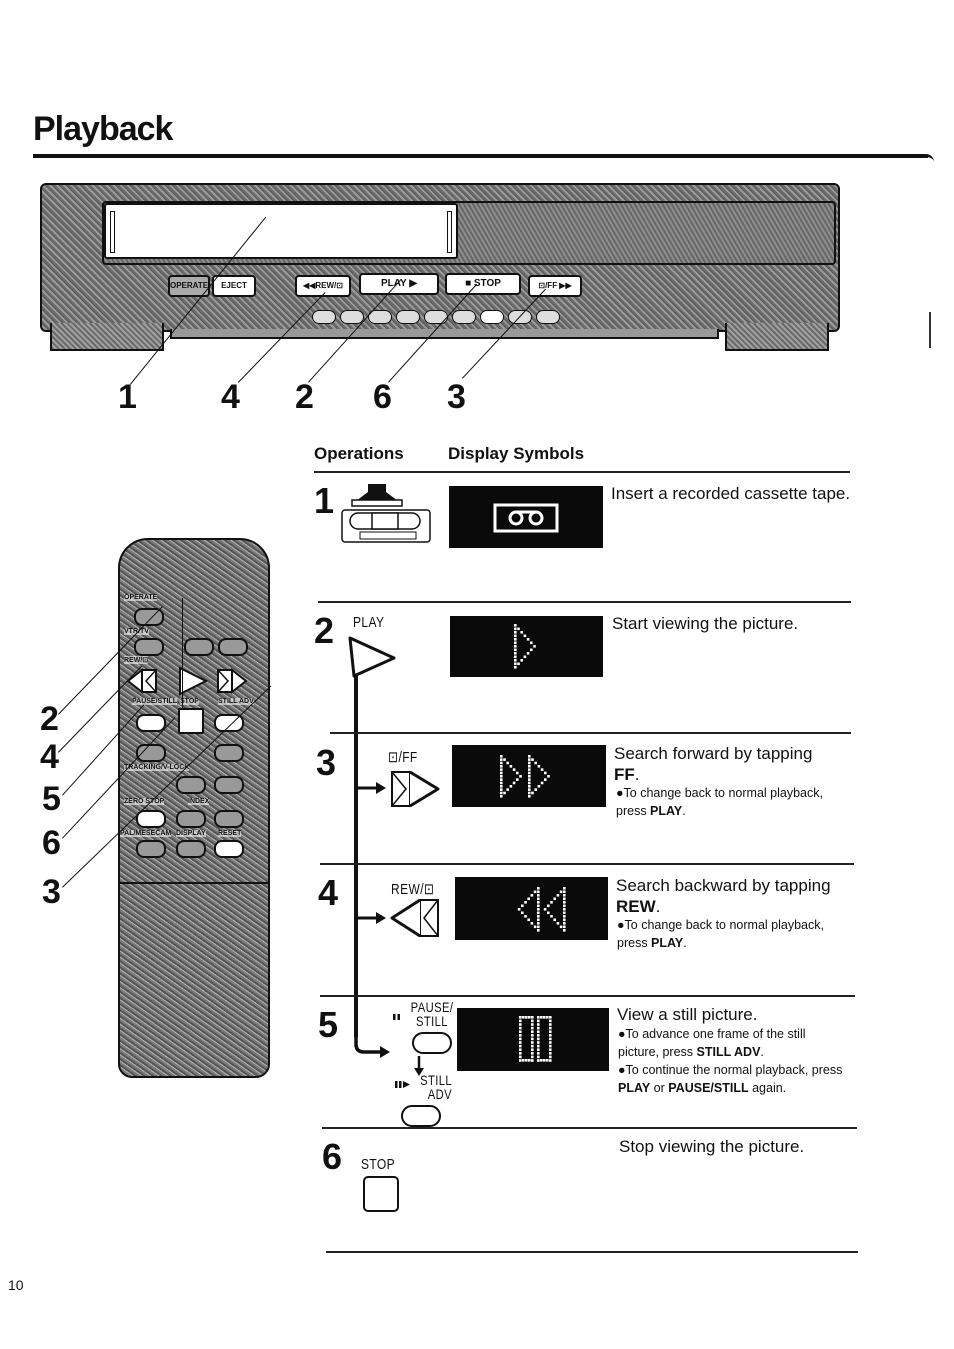 The width and height of the screenshot is (954, 1349). I want to click on scan-mark, so click(930, 330).